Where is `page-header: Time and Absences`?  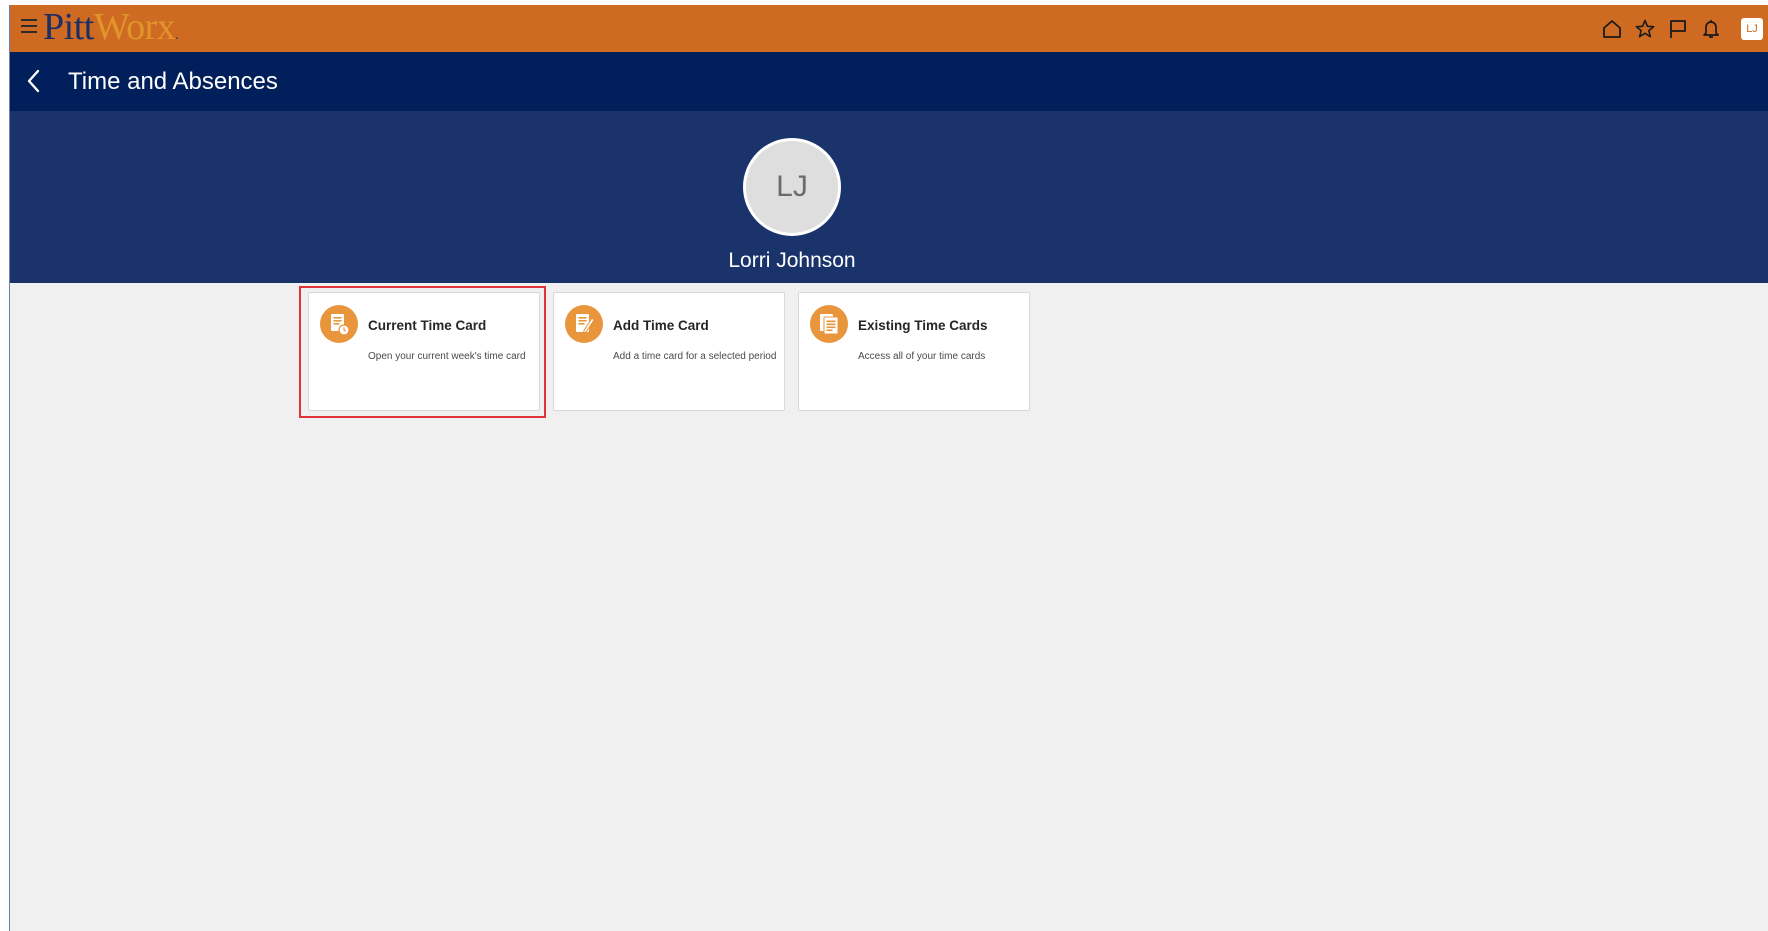 page-header: Time and Absences is located at coordinates (889, 81).